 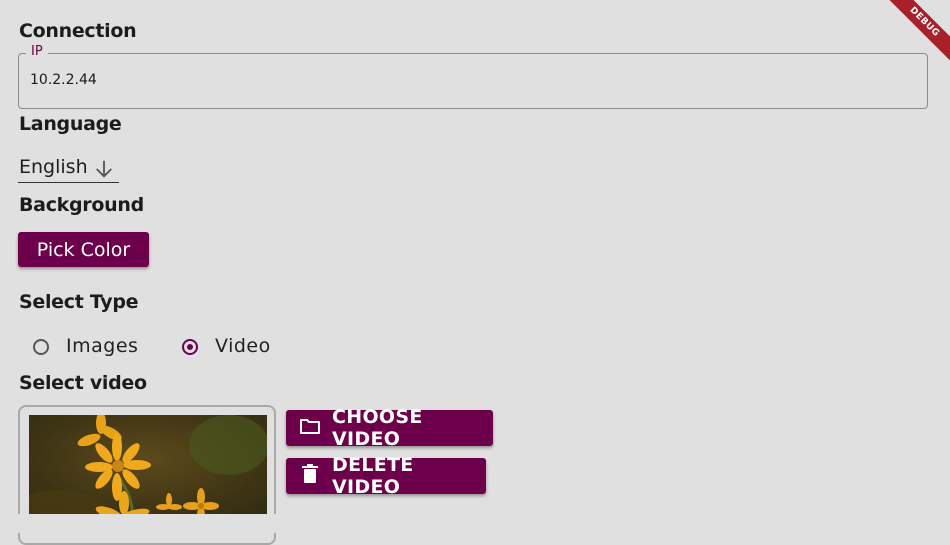 I want to click on video-thumbnail, so click(x=148, y=470).